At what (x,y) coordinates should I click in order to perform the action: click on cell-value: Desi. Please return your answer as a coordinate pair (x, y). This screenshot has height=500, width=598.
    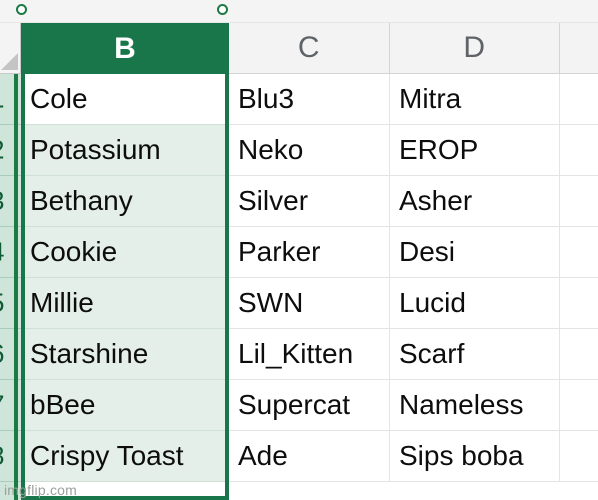
    Looking at the image, I should click on (427, 251).